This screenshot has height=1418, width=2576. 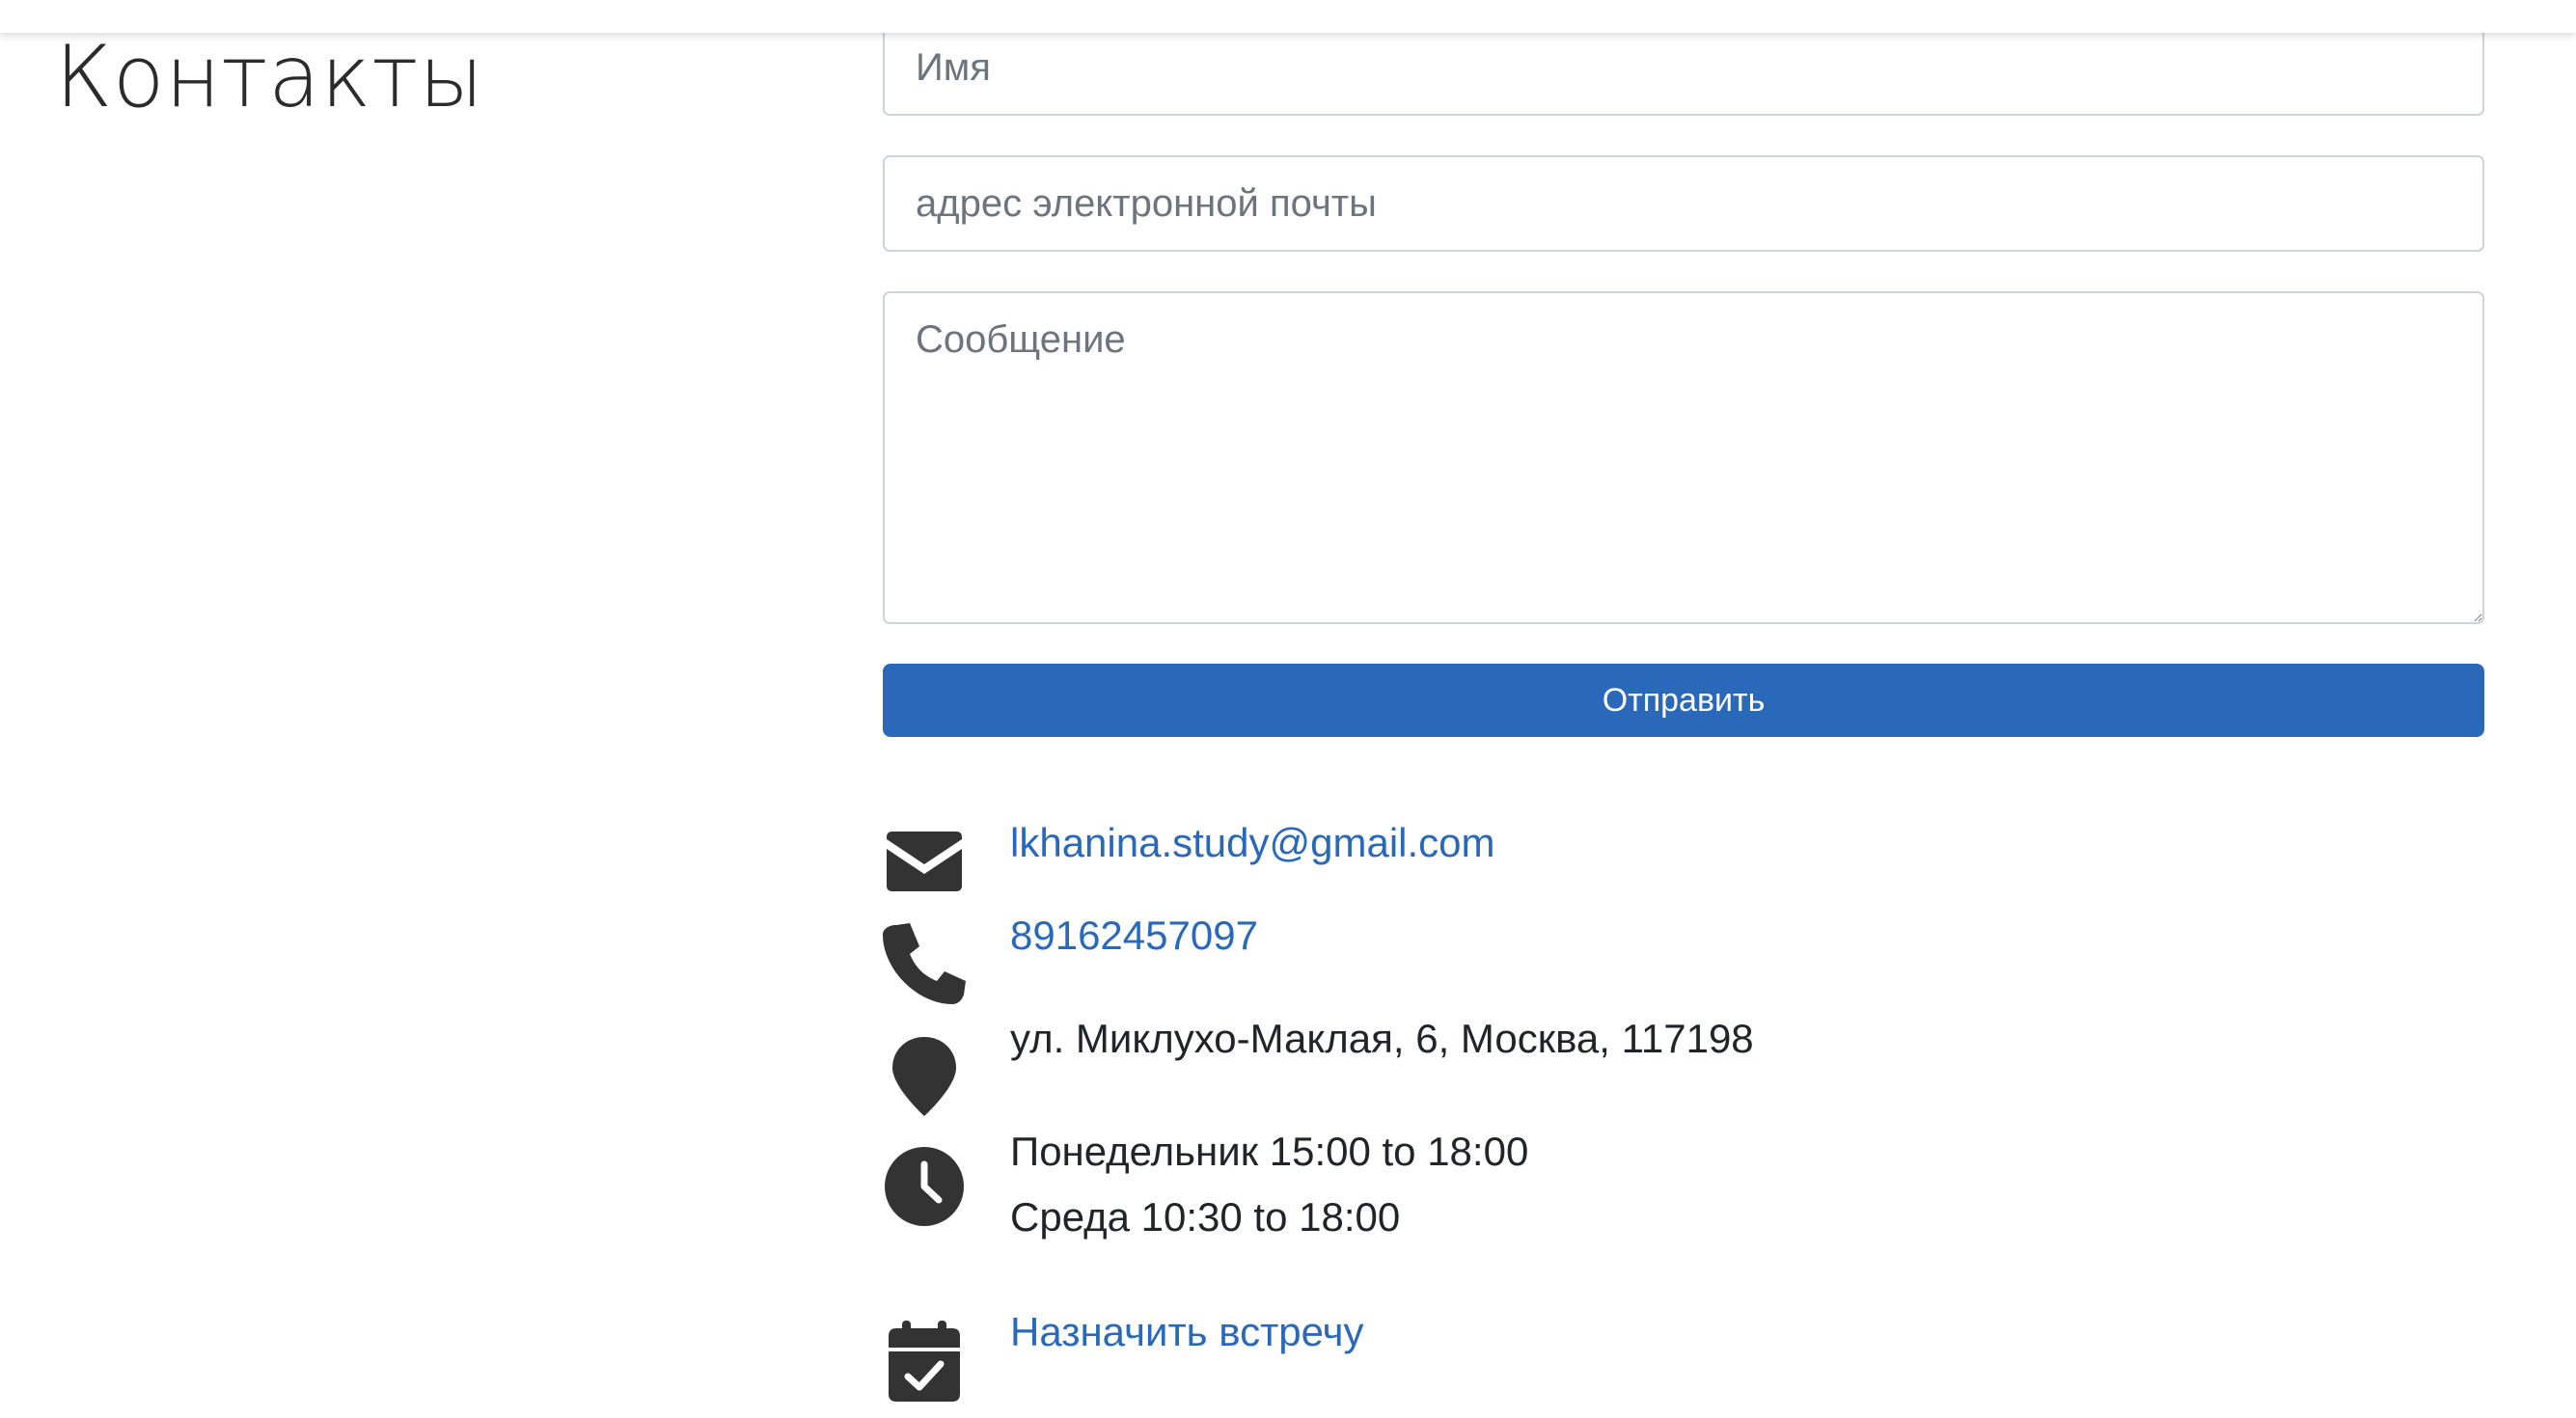 What do you see at coordinates (1270, 1151) in the screenshot?
I see `hours-line-1: Понедельник 15:00 to 18:00` at bounding box center [1270, 1151].